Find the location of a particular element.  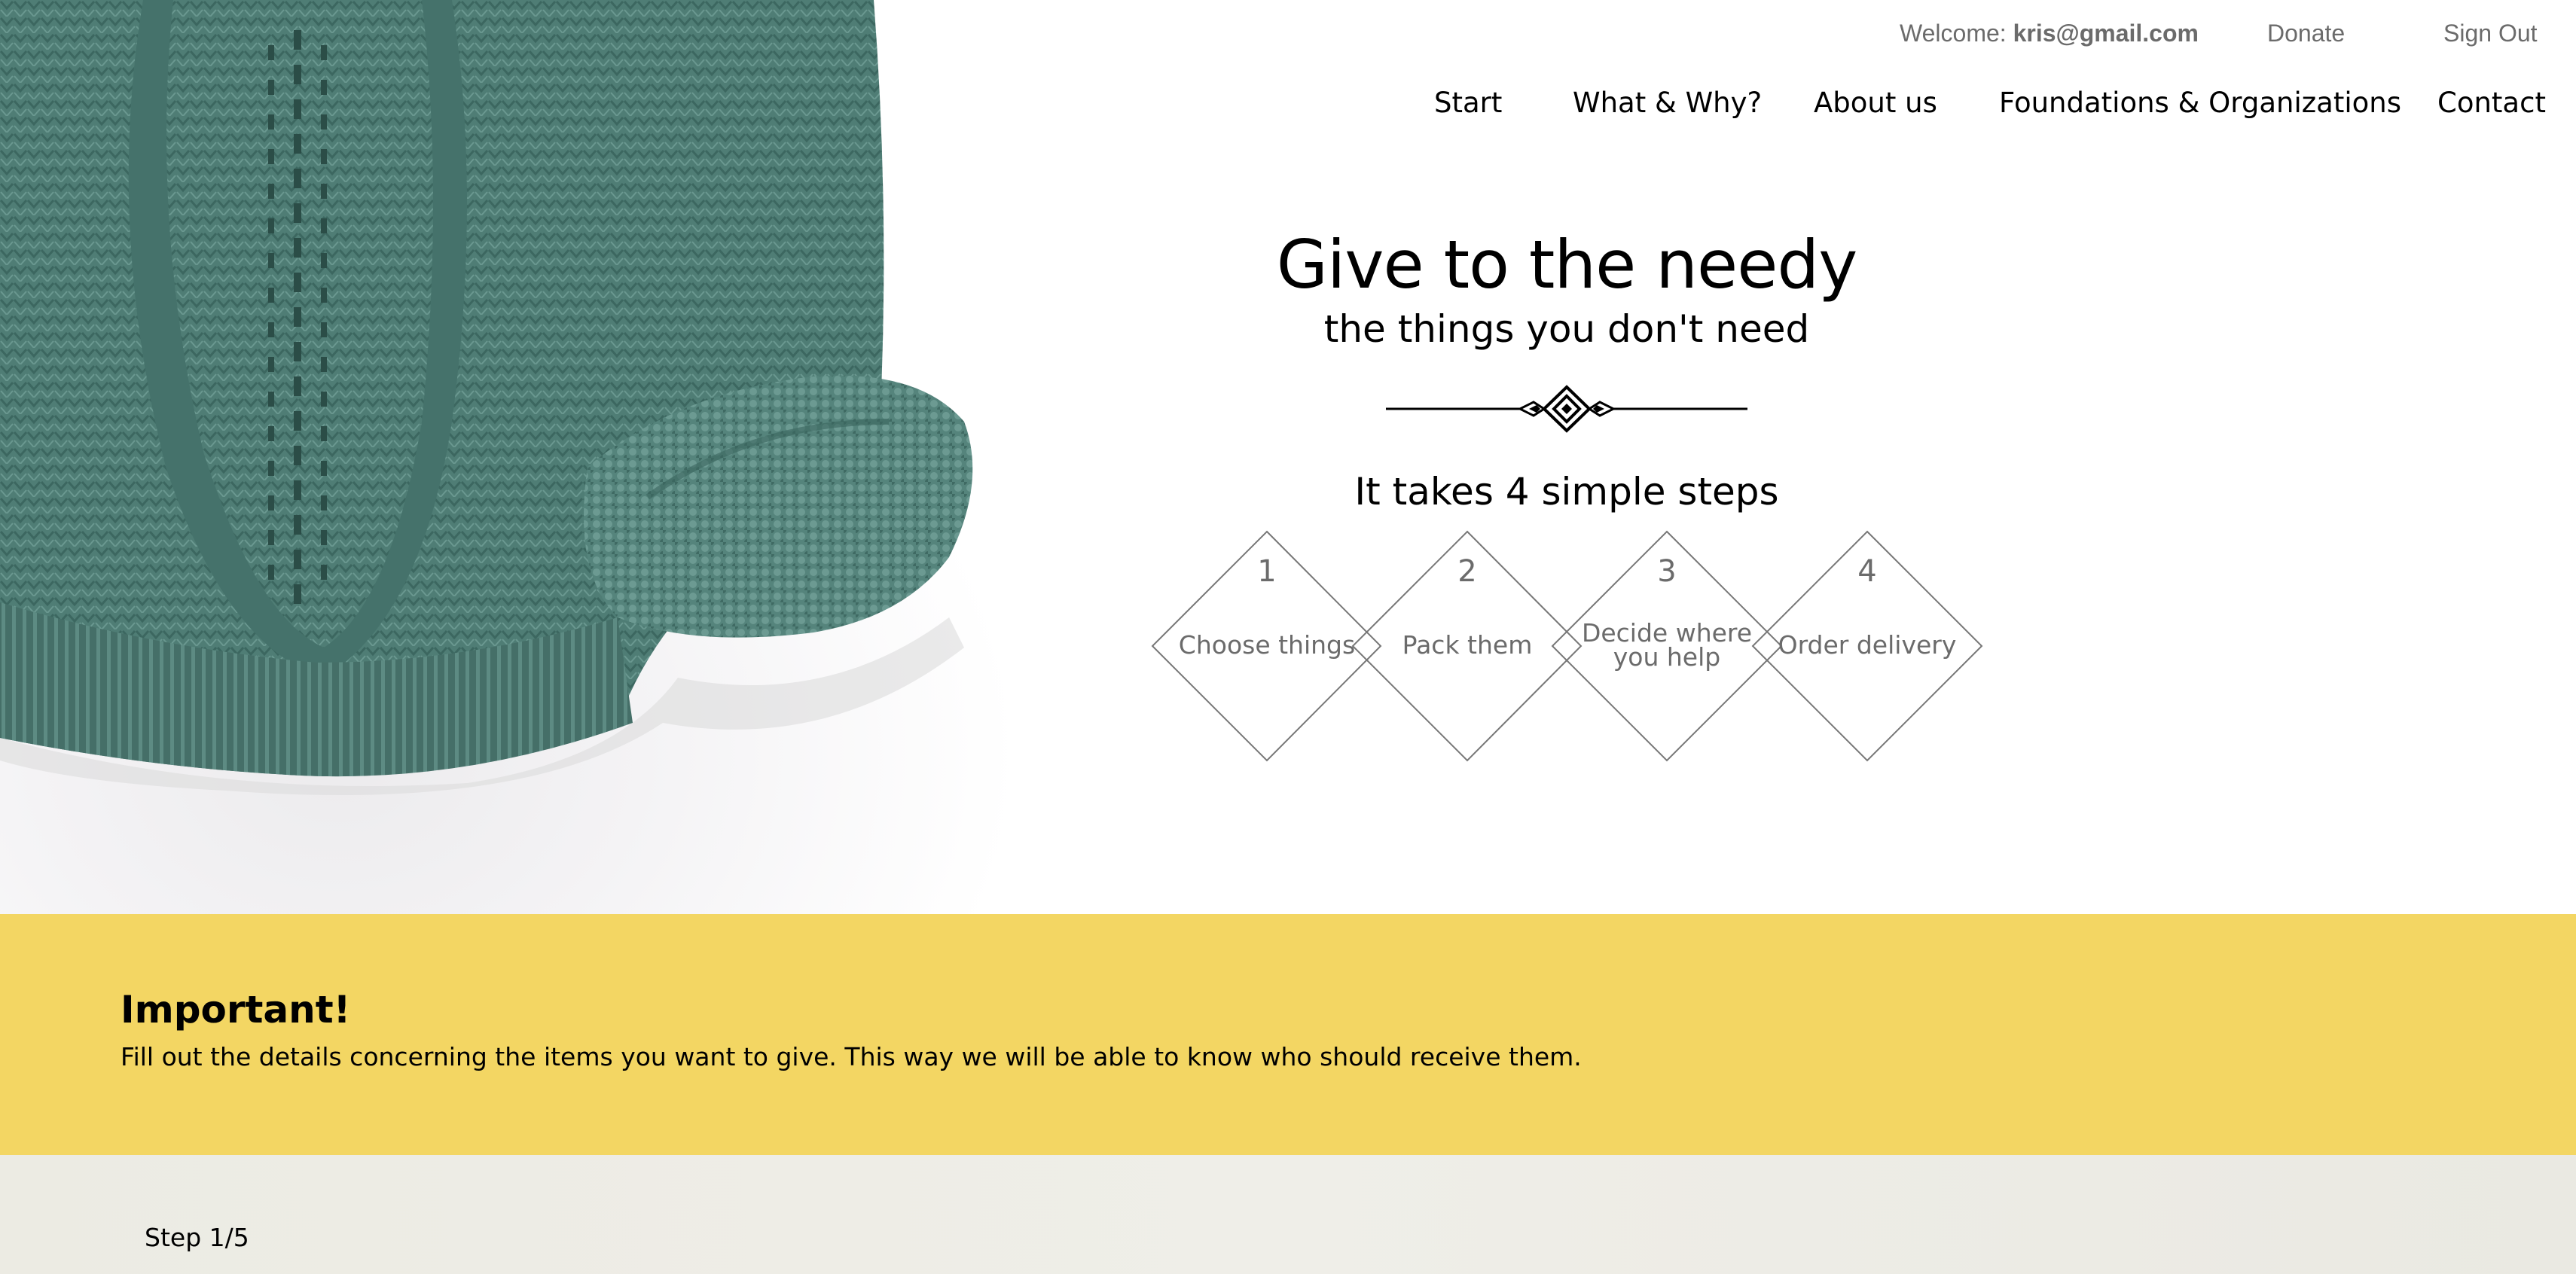

welcome-text: Welcome: kris@gmail.com is located at coordinates (2050, 33).